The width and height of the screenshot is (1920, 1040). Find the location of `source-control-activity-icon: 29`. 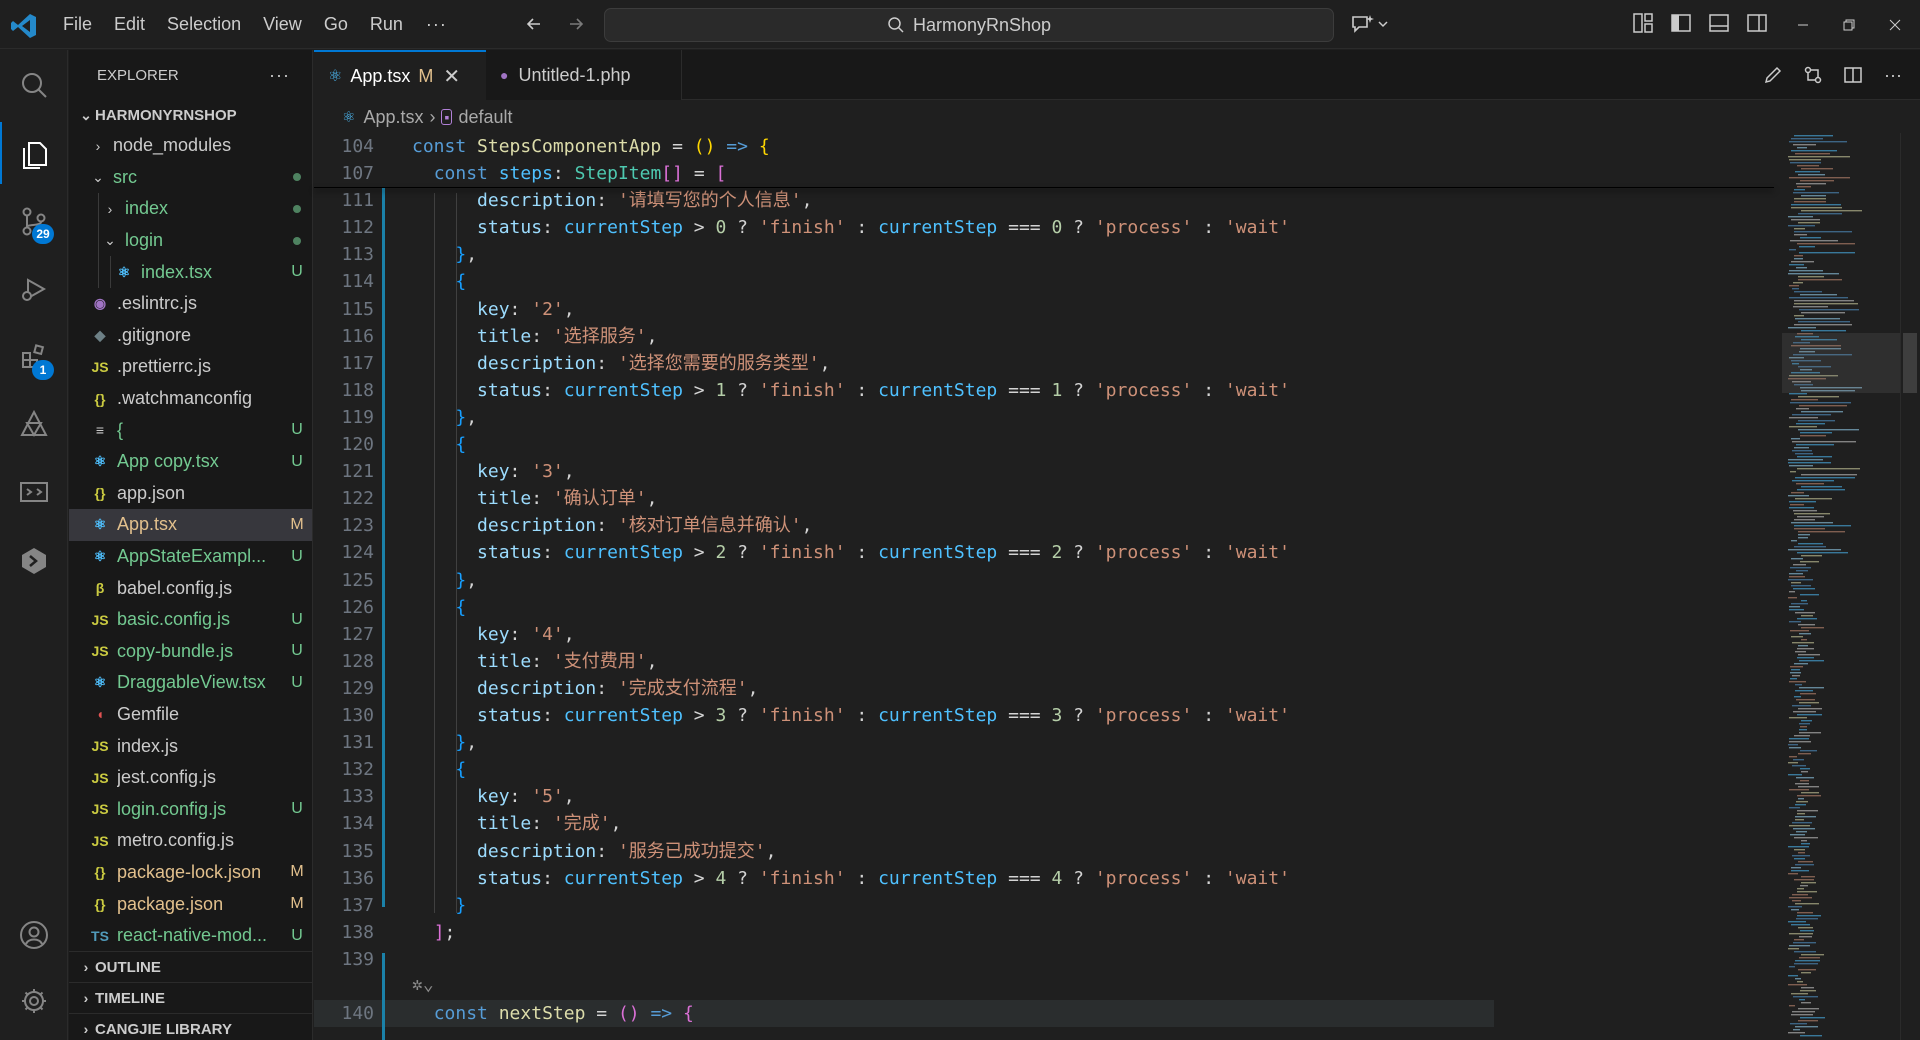

source-control-activity-icon: 29 is located at coordinates (34, 221).